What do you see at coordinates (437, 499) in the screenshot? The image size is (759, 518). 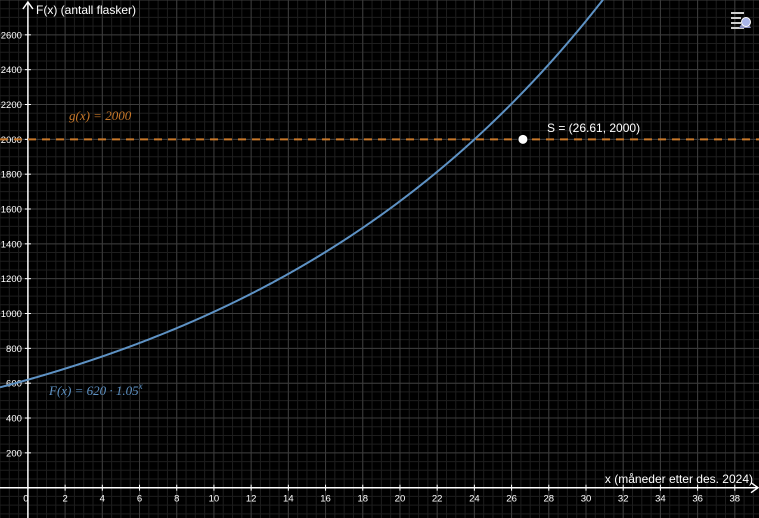 I see `x-tick-label: 22` at bounding box center [437, 499].